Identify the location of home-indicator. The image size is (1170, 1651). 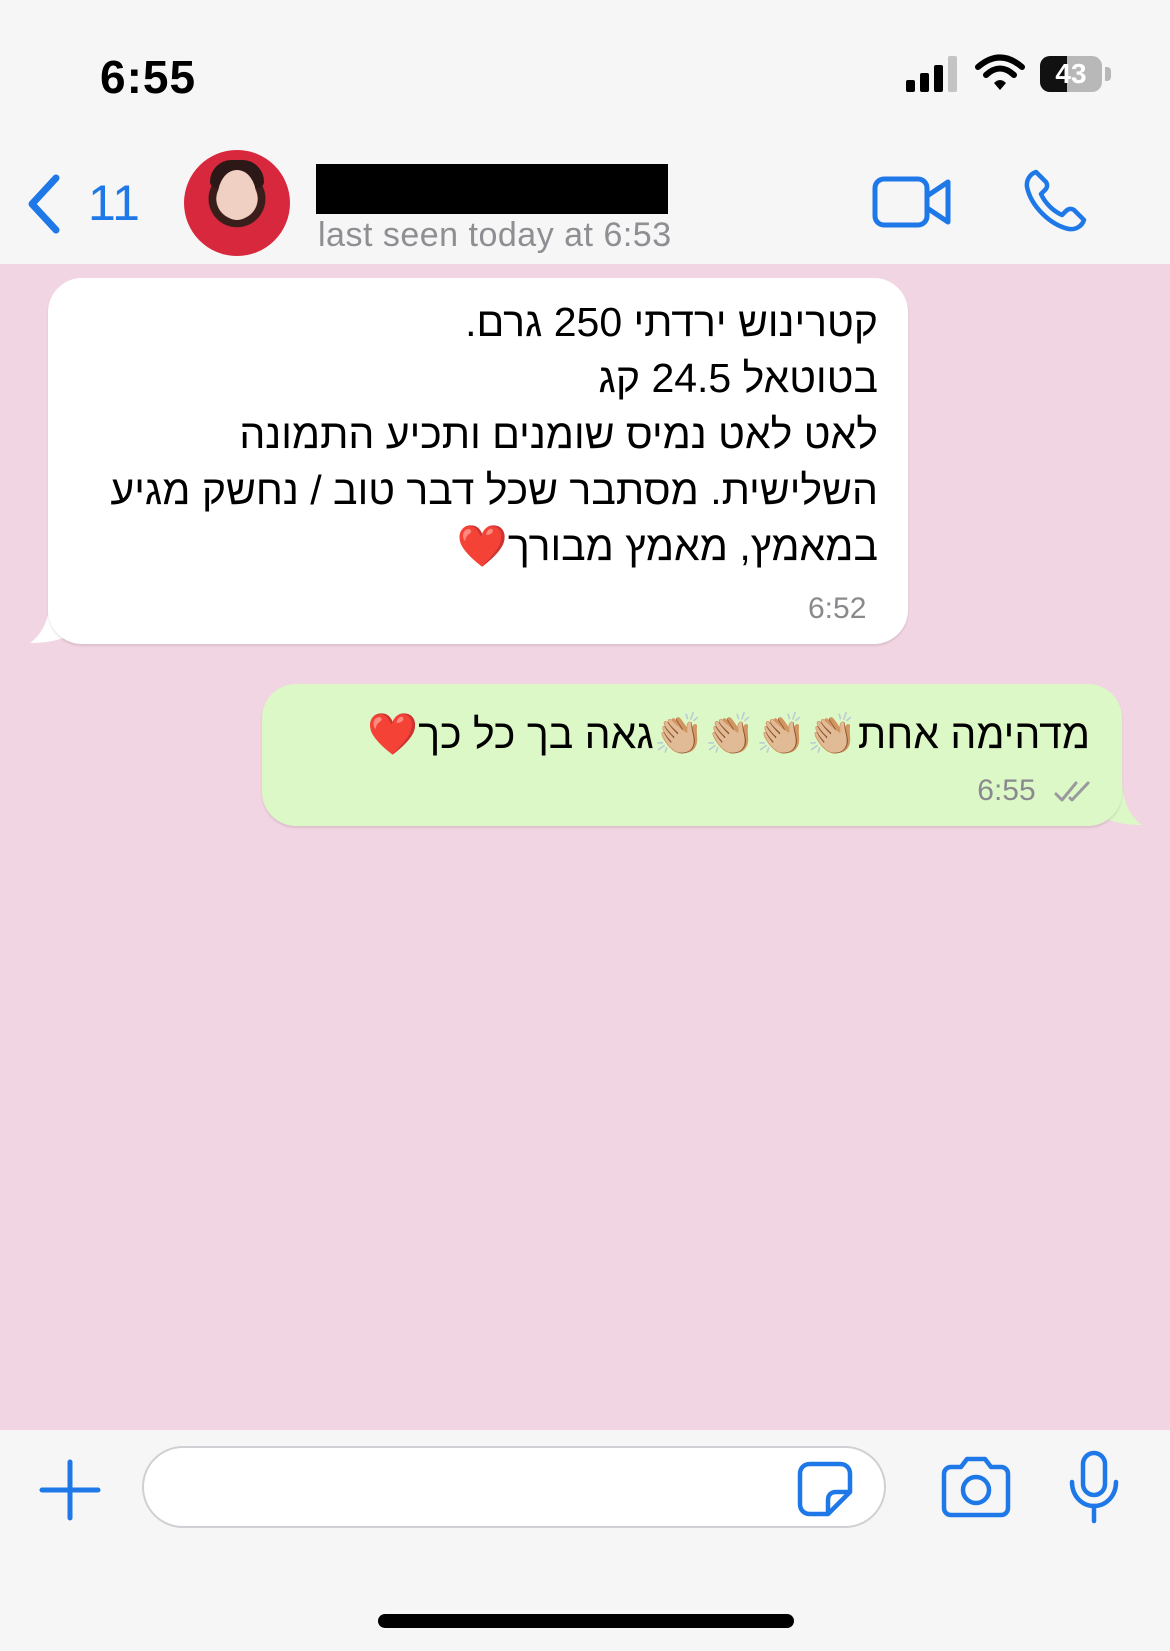
(586, 1621).